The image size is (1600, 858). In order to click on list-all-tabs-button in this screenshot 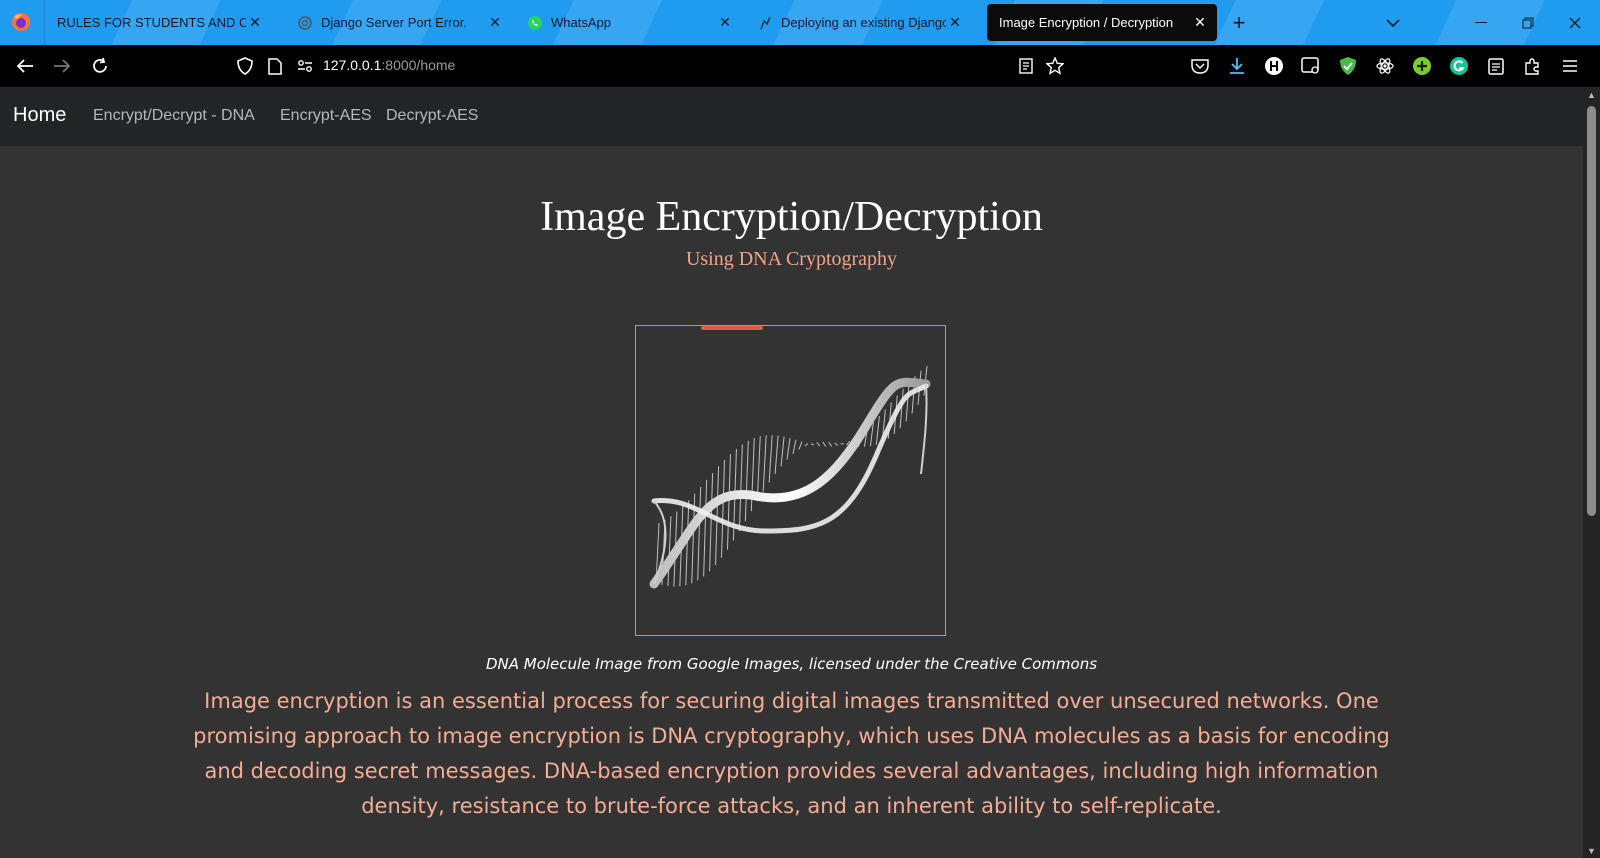, I will do `click(1393, 22)`.